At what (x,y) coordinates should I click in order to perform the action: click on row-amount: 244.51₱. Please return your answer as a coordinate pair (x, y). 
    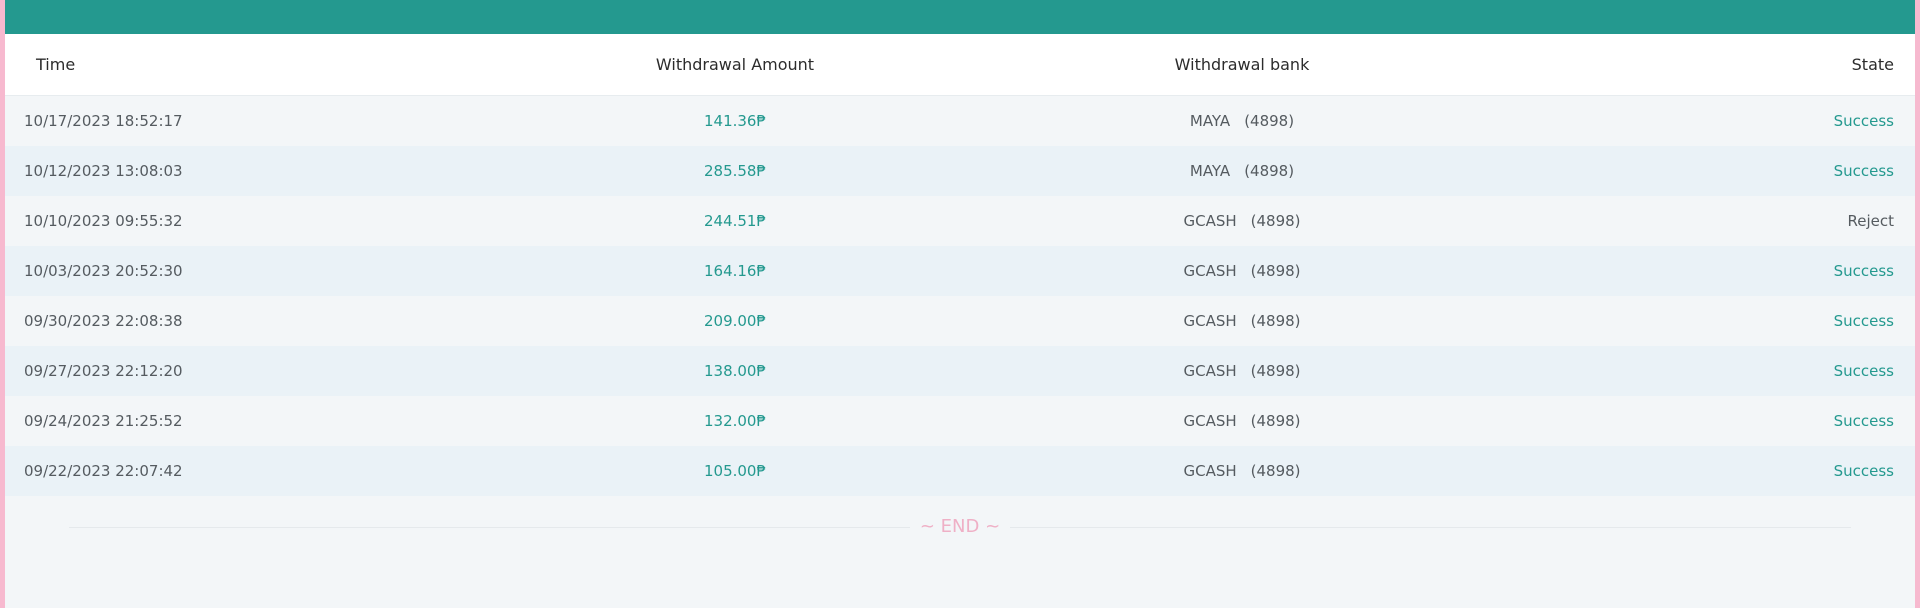
    Looking at the image, I should click on (735, 221).